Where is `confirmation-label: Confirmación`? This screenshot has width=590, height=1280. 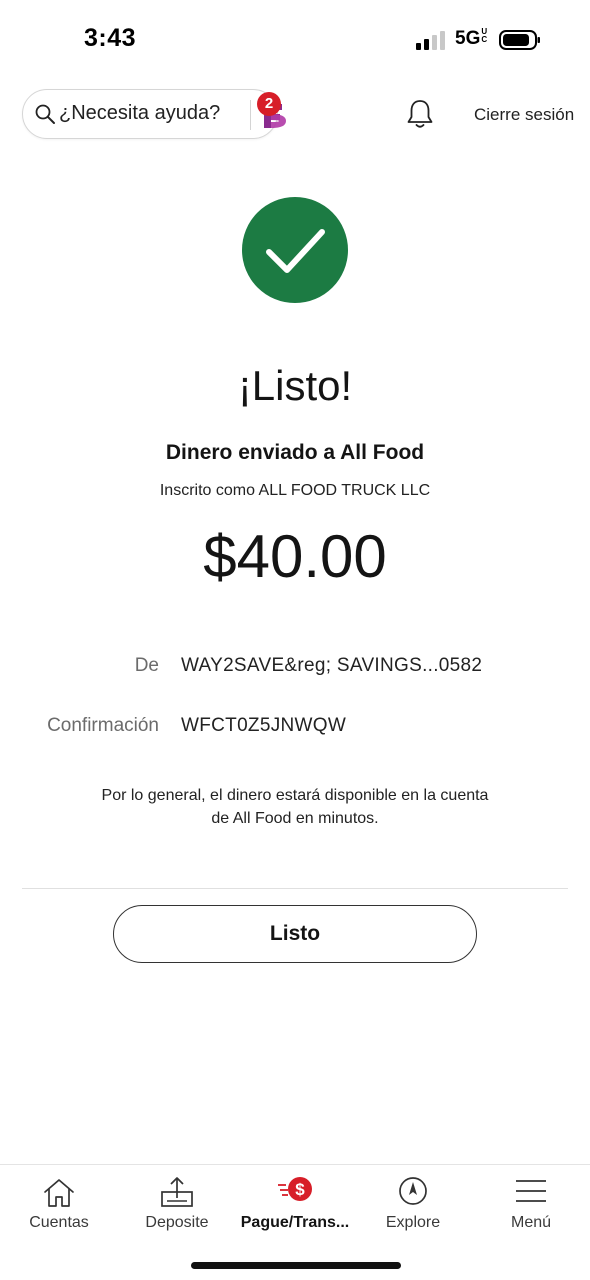
confirmation-label: Confirmación is located at coordinates (103, 725).